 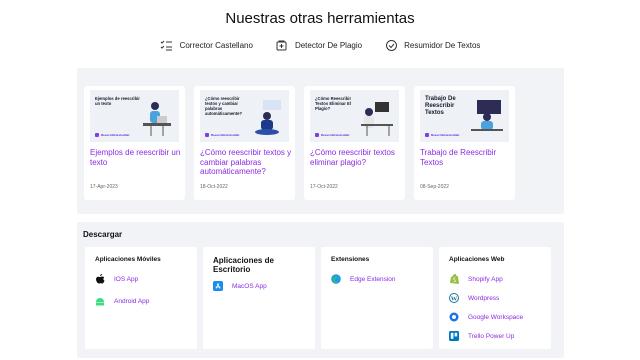 I want to click on article-title: ¿Cómo reescribir textos eliminar plagio?, so click(x=356, y=157).